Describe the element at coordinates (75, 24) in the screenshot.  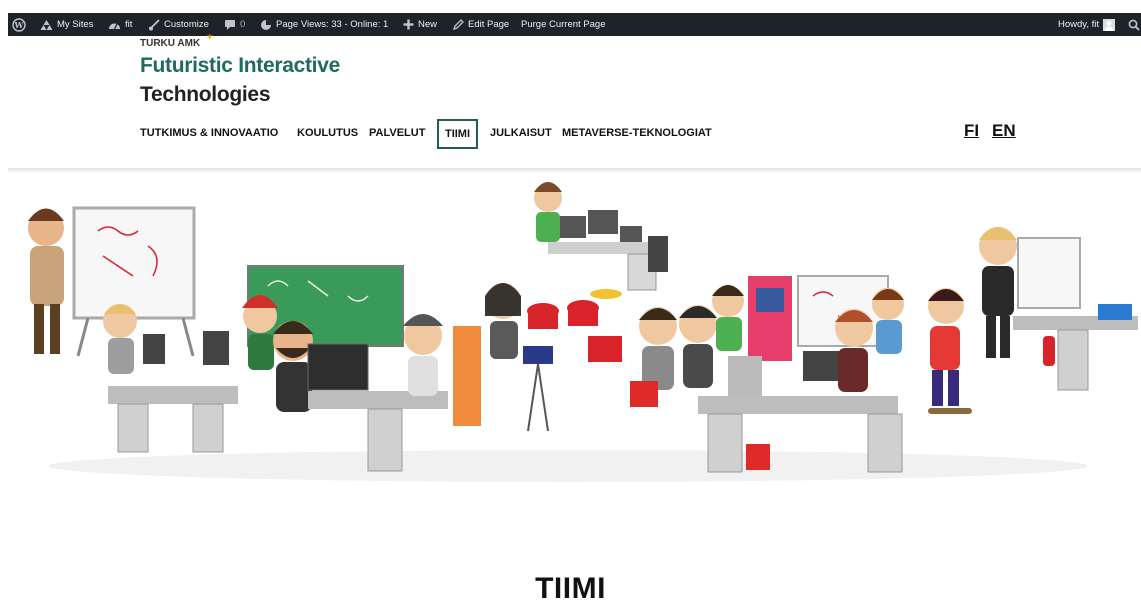
I see `my-sites-label: My Sites` at that location.